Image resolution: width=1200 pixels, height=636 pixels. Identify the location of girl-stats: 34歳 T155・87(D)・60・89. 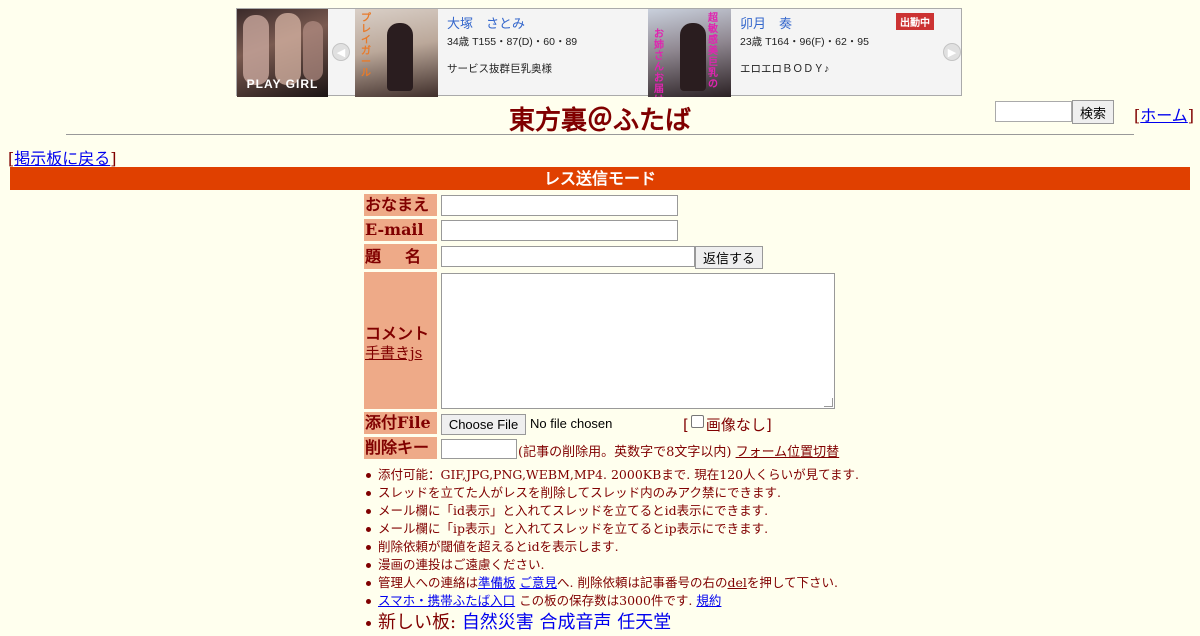
(512, 42).